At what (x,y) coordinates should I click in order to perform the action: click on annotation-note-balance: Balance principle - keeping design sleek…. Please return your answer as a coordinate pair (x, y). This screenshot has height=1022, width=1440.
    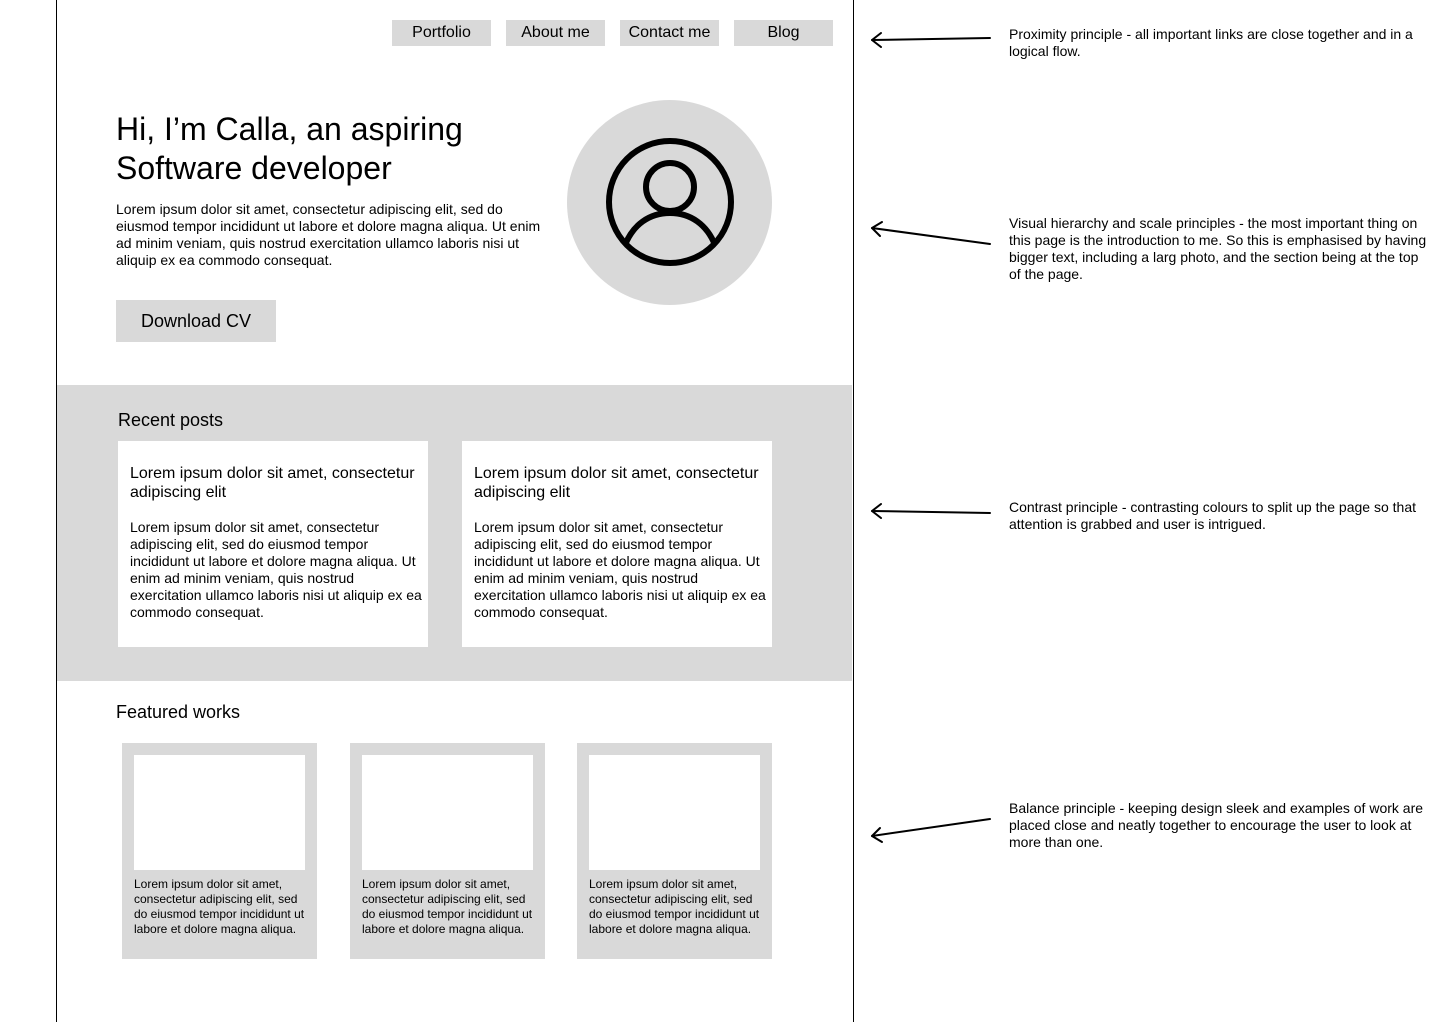
    Looking at the image, I should click on (1216, 825).